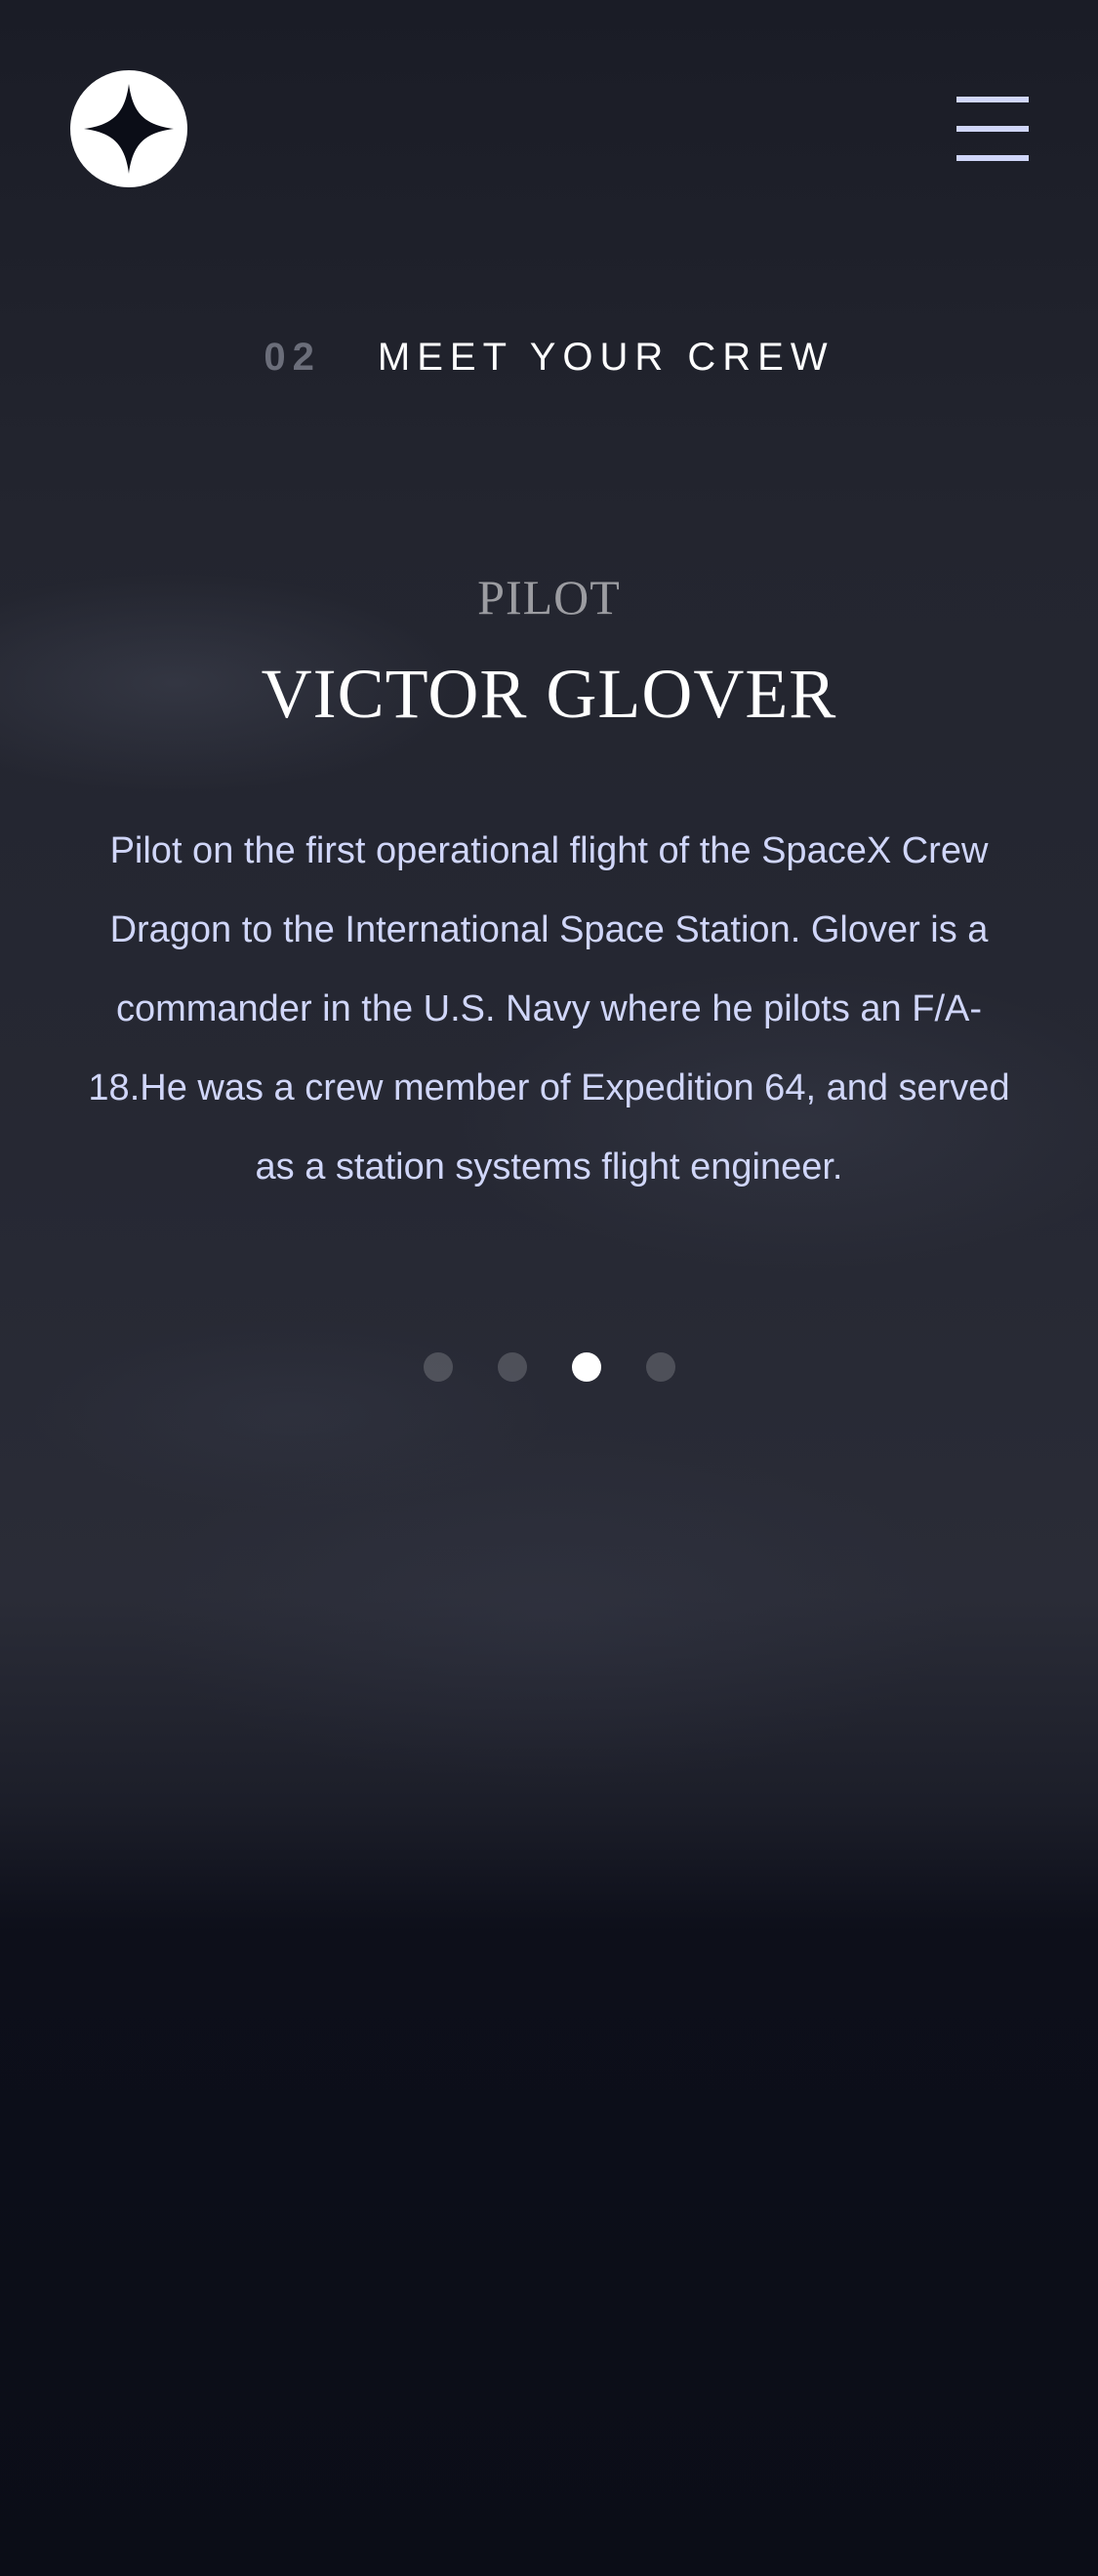 This screenshot has height=2576, width=1098. What do you see at coordinates (605, 357) in the screenshot?
I see `section-title: MEET YOUR CREW` at bounding box center [605, 357].